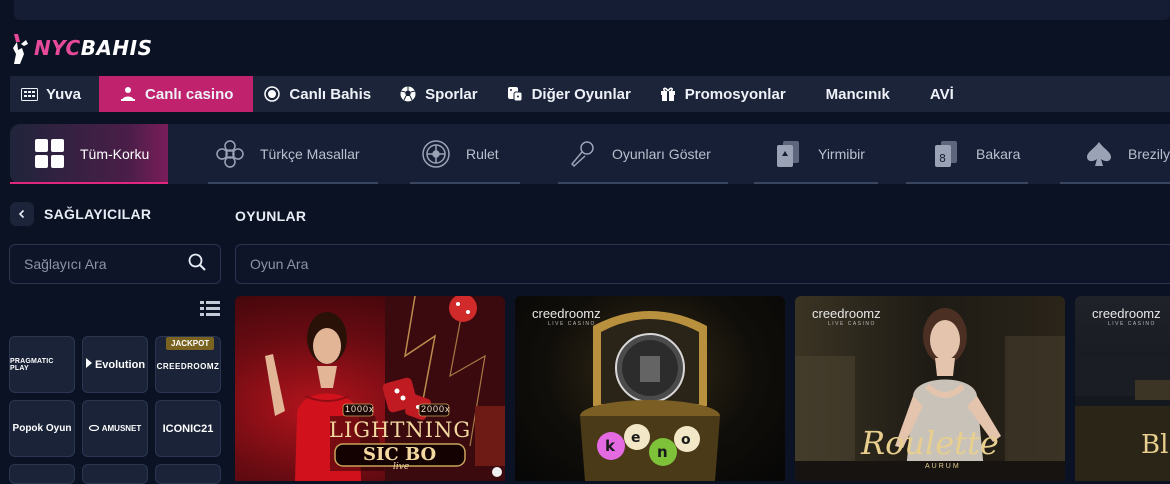 The image size is (1170, 484). I want to click on provider-tile-pragmatic-play: PRAGMATIC PLAY, so click(42, 364).